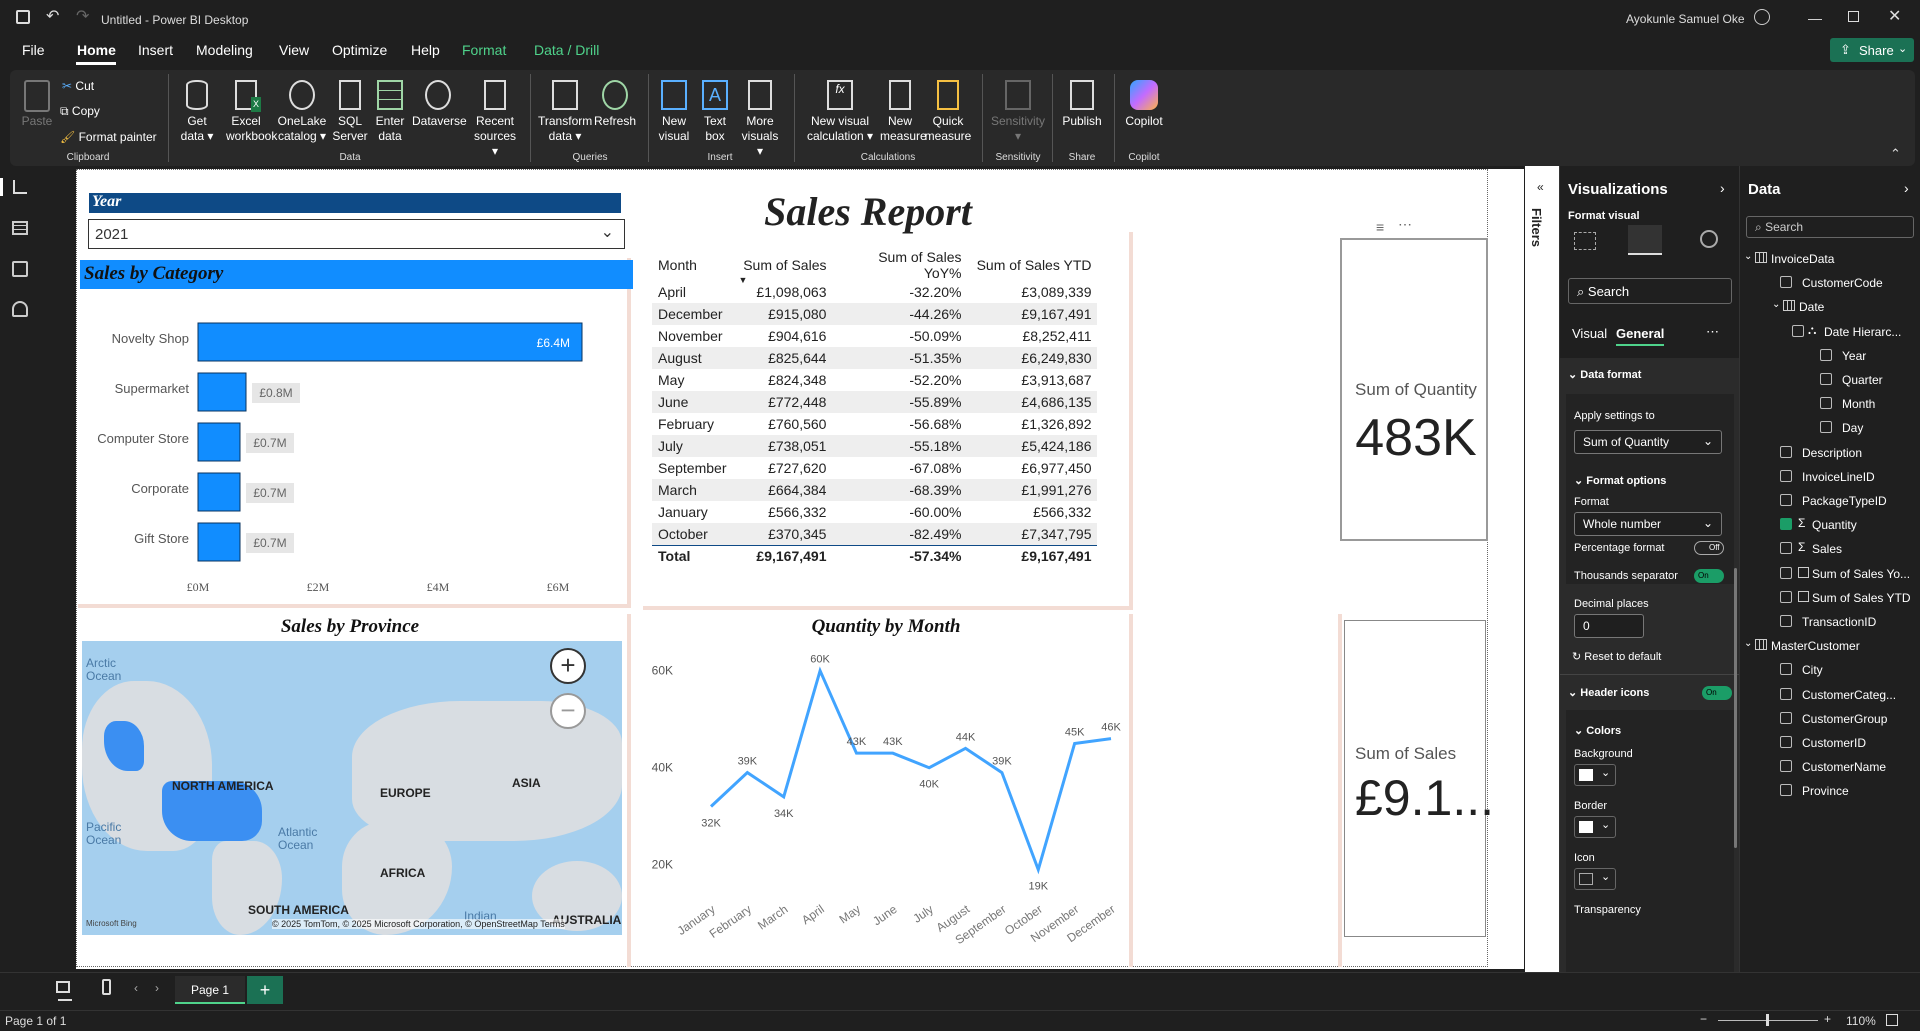 The image size is (1920, 1031). I want to click on viz-search-input: ⌕ Search, so click(1650, 291).